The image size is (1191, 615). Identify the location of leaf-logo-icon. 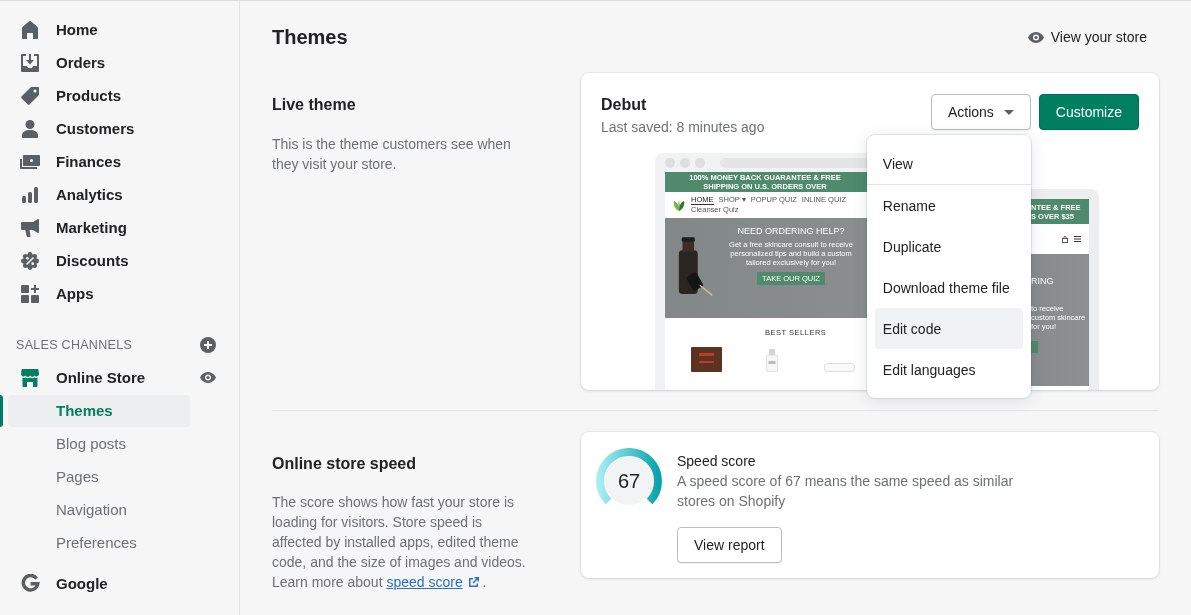
(679, 205).